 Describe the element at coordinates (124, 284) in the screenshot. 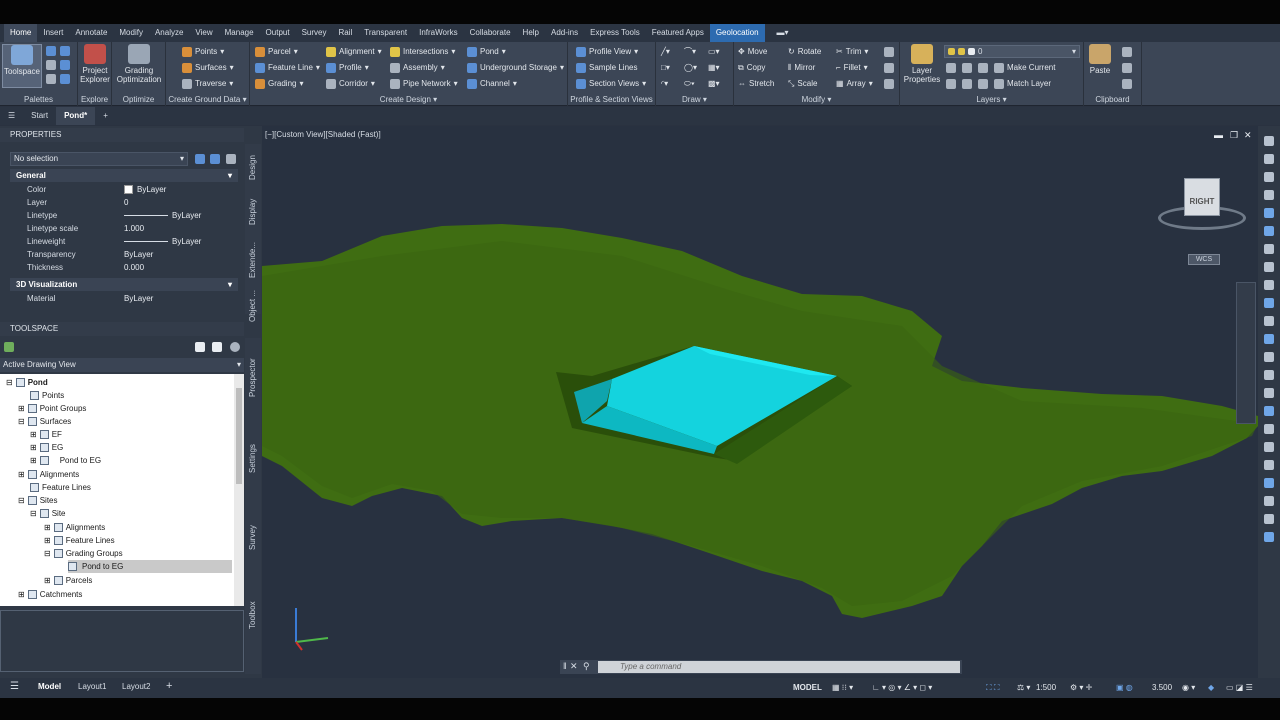

I see `viz-section: 3D Visualization ▾` at that location.